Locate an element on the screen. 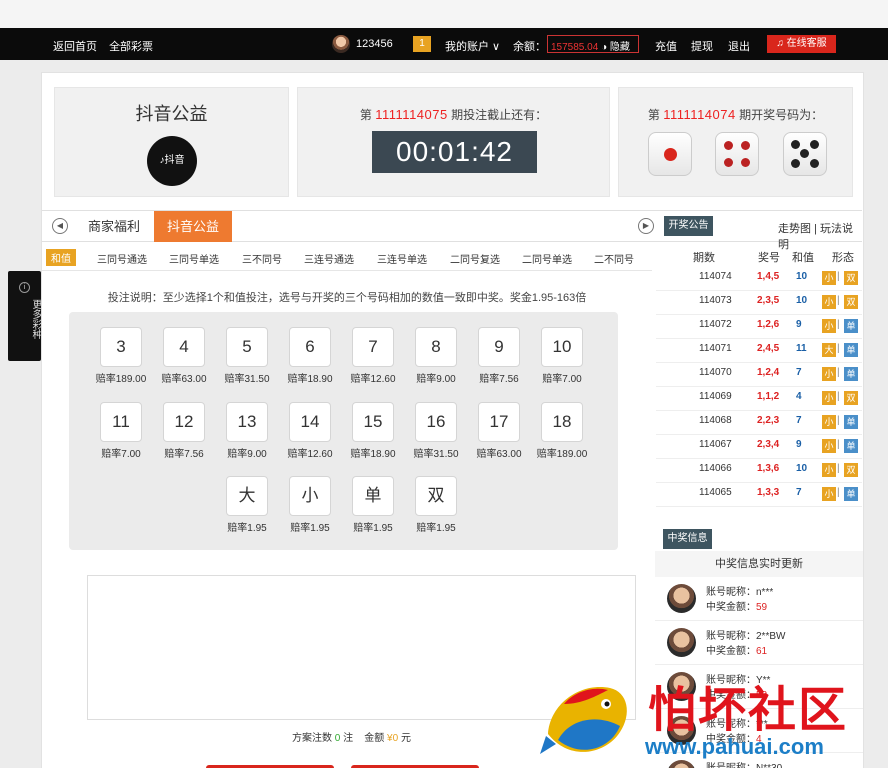 The image size is (888, 768). lottery-title: 抖音公益 is located at coordinates (171, 114).